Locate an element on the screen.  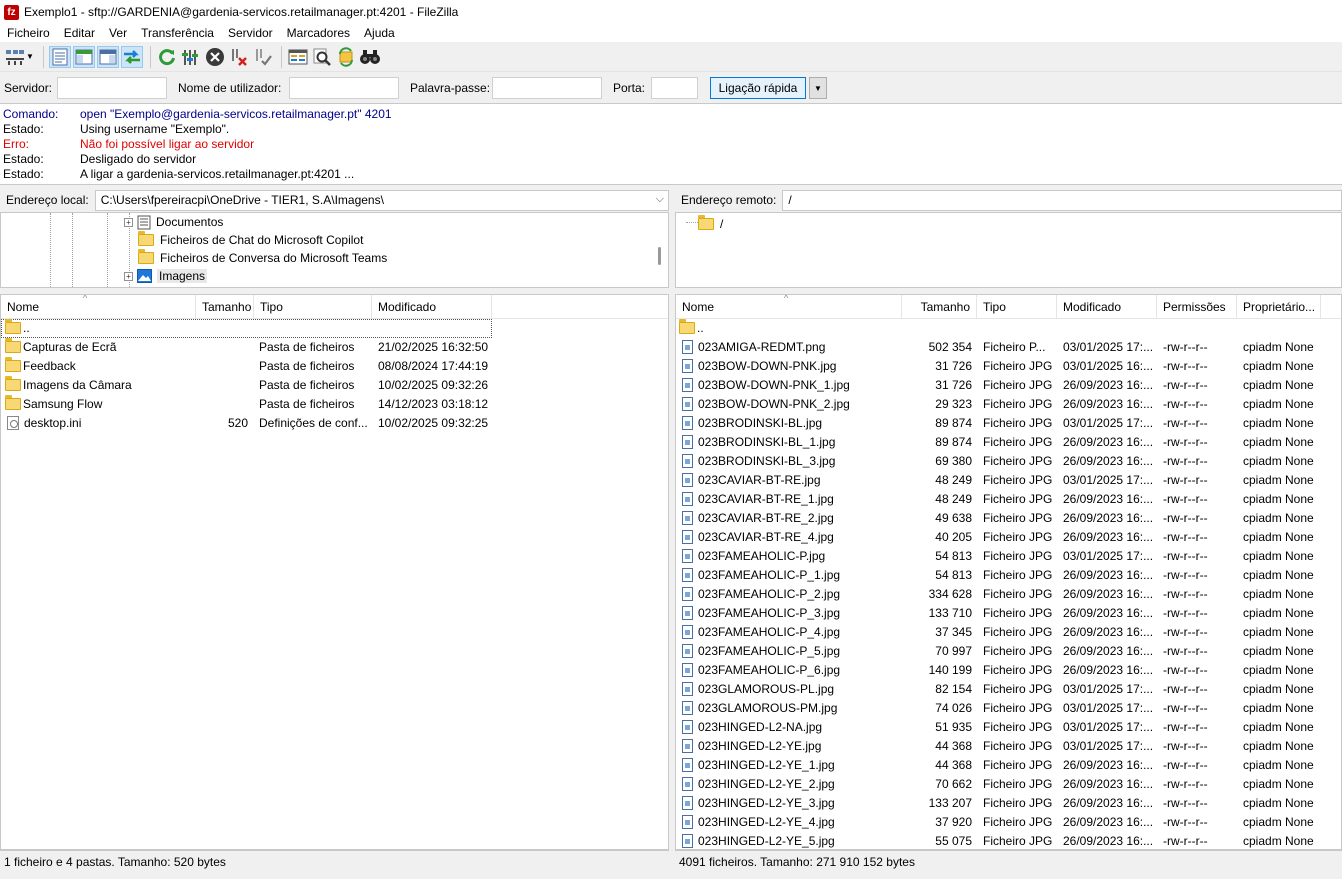
port-input is located at coordinates (674, 88).